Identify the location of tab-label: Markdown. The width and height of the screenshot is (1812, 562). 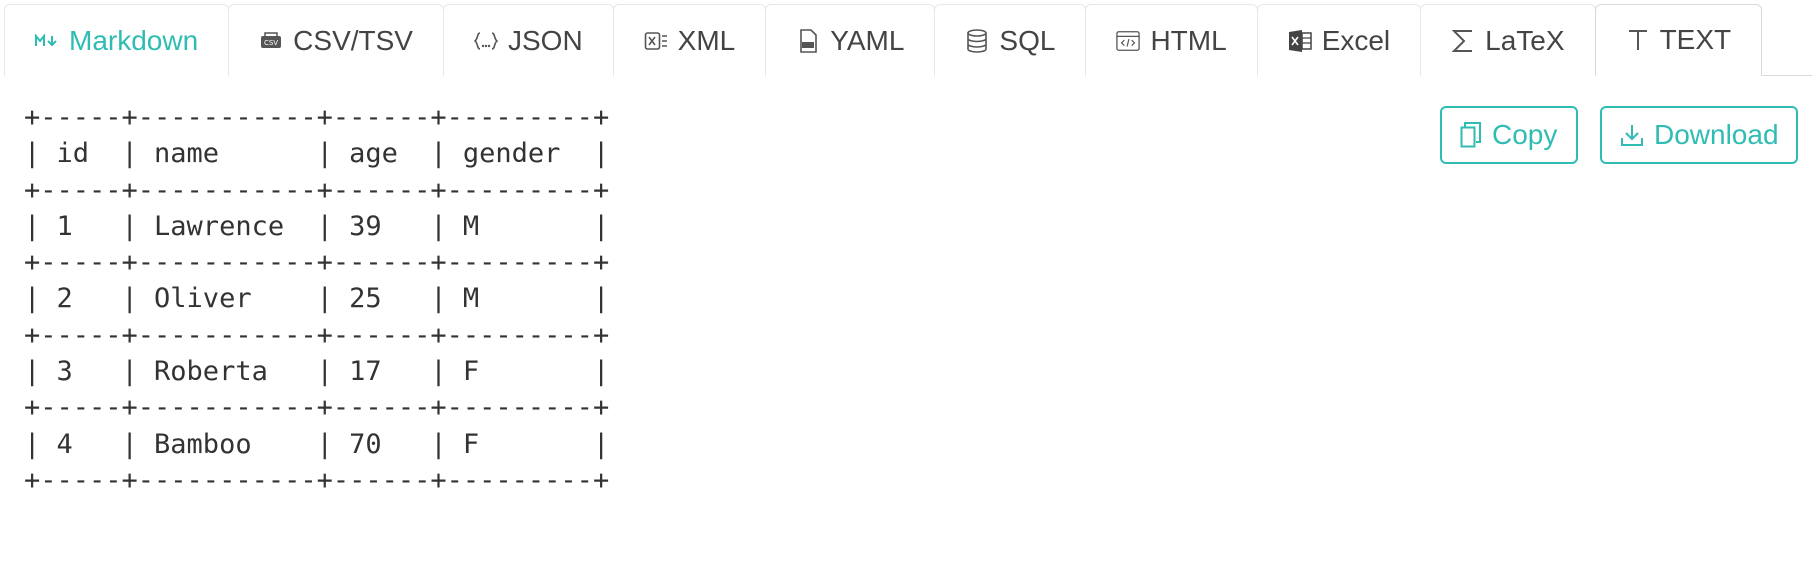
(134, 40).